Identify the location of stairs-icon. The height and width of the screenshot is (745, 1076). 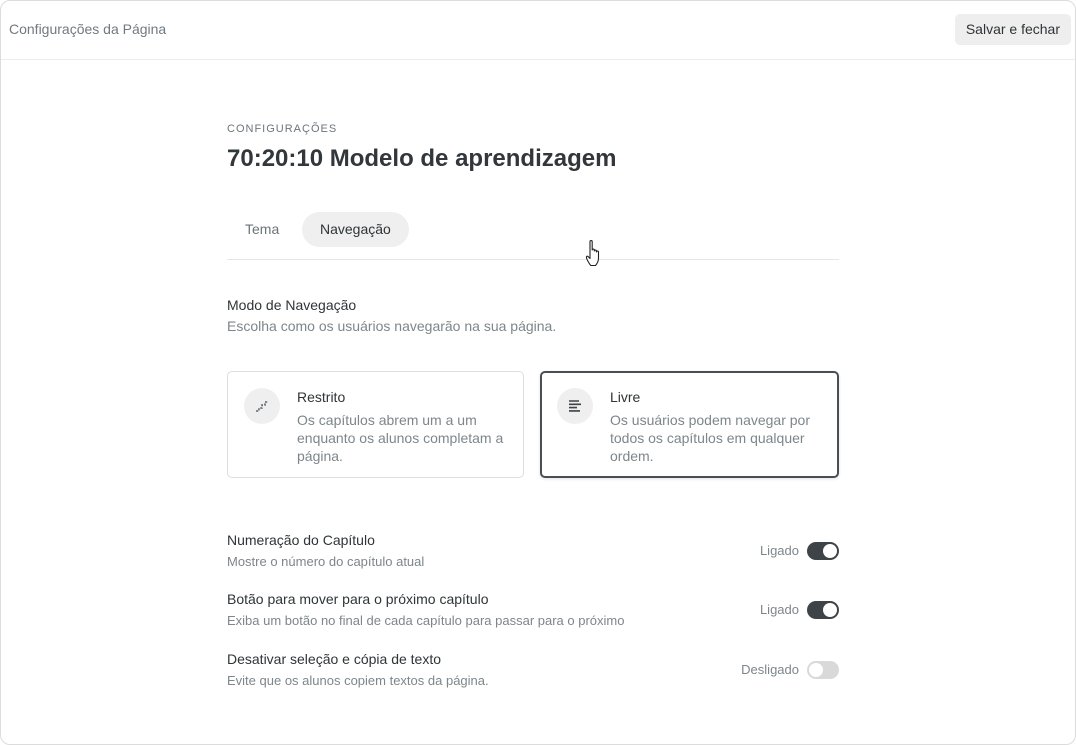
(262, 406).